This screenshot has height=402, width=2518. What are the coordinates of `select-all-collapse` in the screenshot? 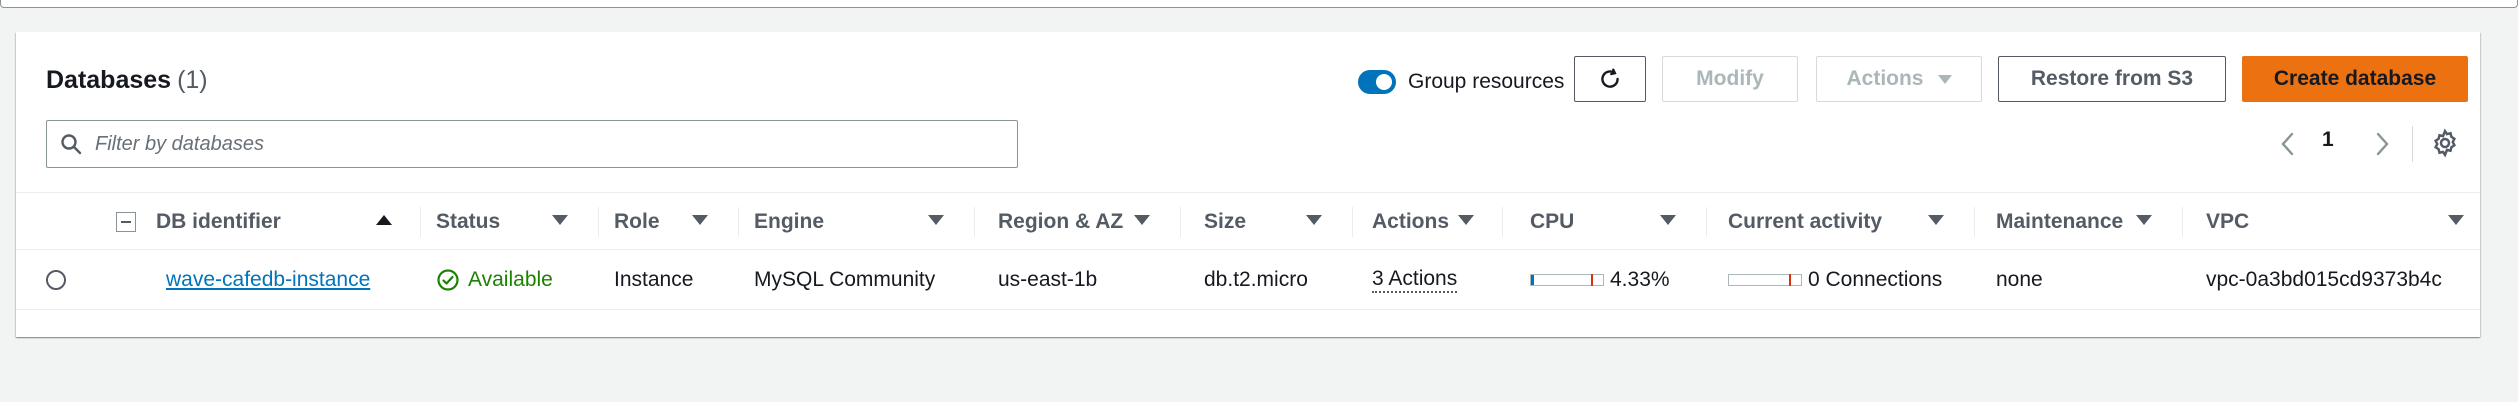 It's located at (126, 222).